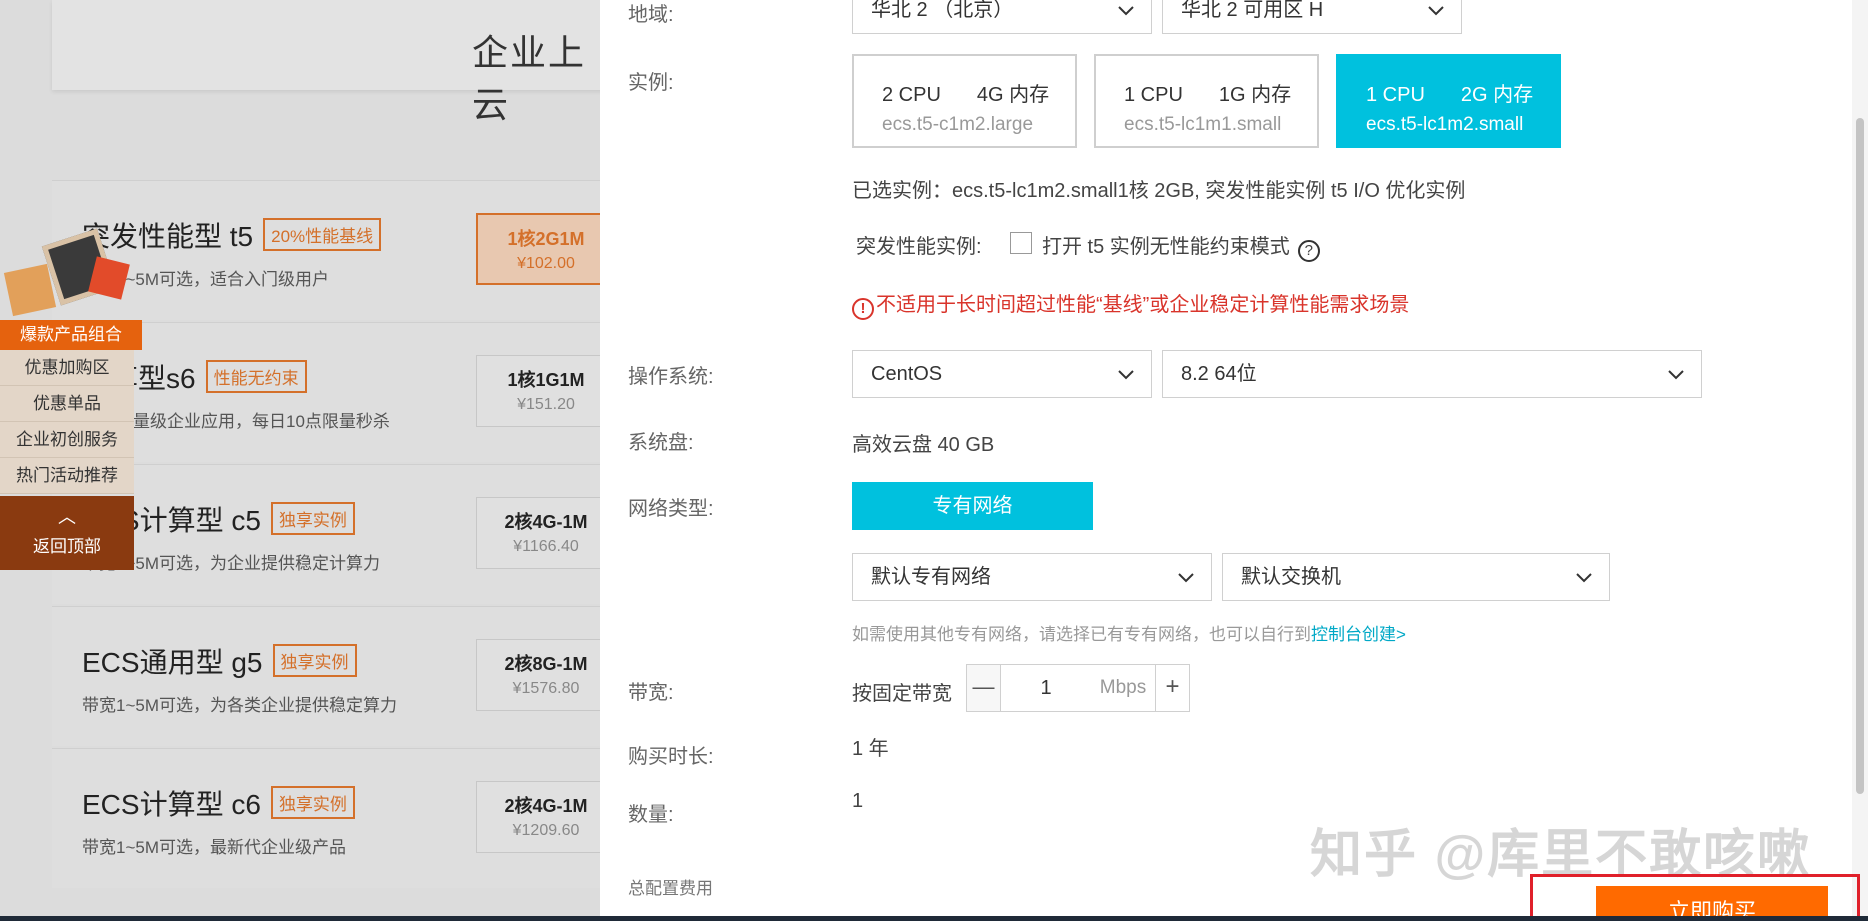 The image size is (1868, 921). What do you see at coordinates (67, 517) in the screenshot?
I see `chevron-up-icon: ︿` at bounding box center [67, 517].